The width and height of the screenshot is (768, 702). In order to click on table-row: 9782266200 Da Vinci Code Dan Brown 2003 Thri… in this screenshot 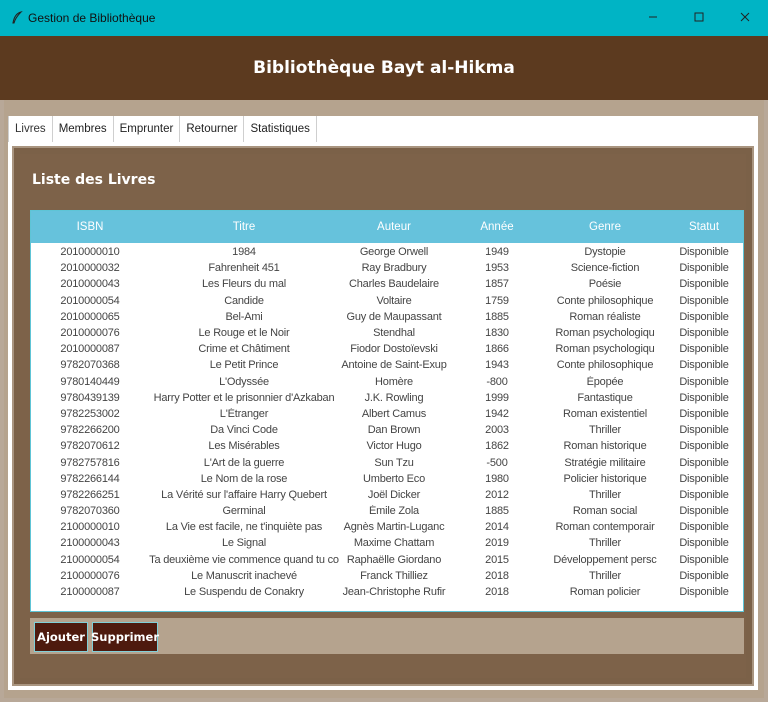, I will do `click(387, 430)`.